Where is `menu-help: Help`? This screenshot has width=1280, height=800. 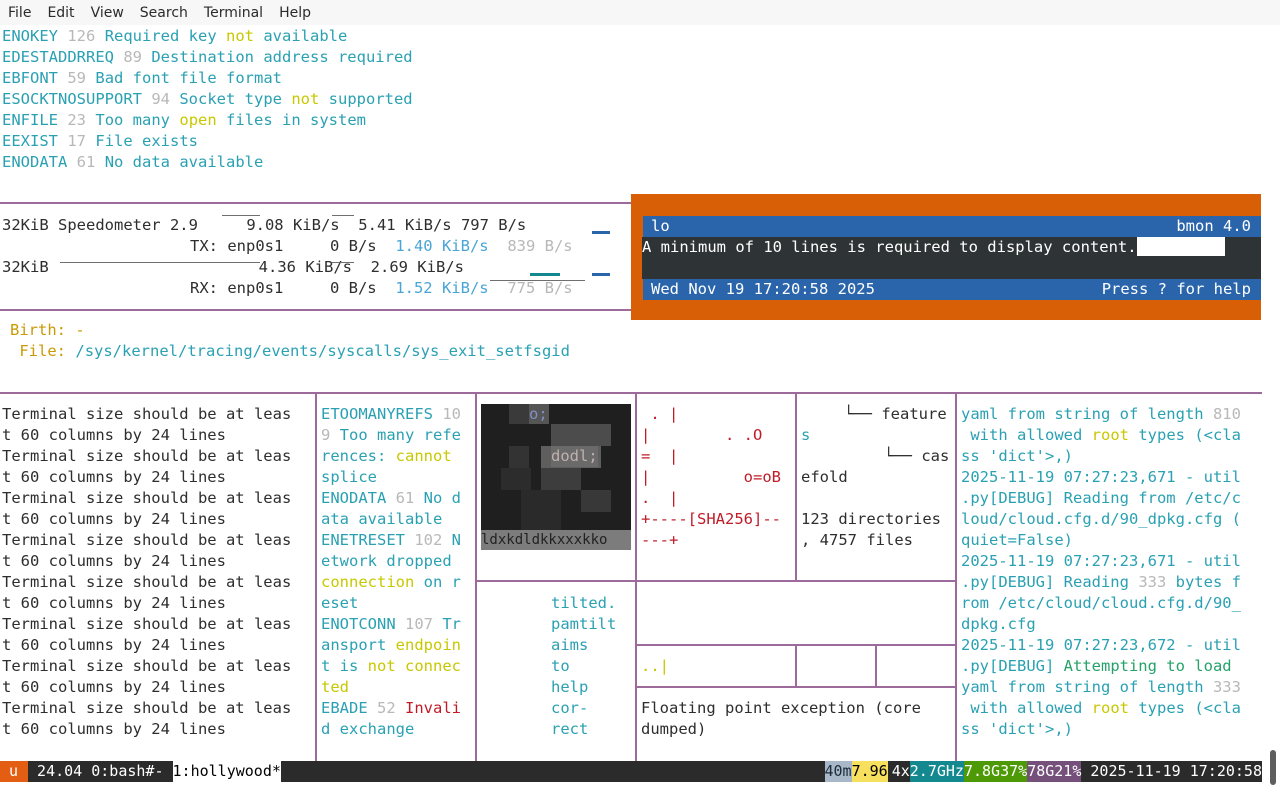
menu-help: Help is located at coordinates (295, 13).